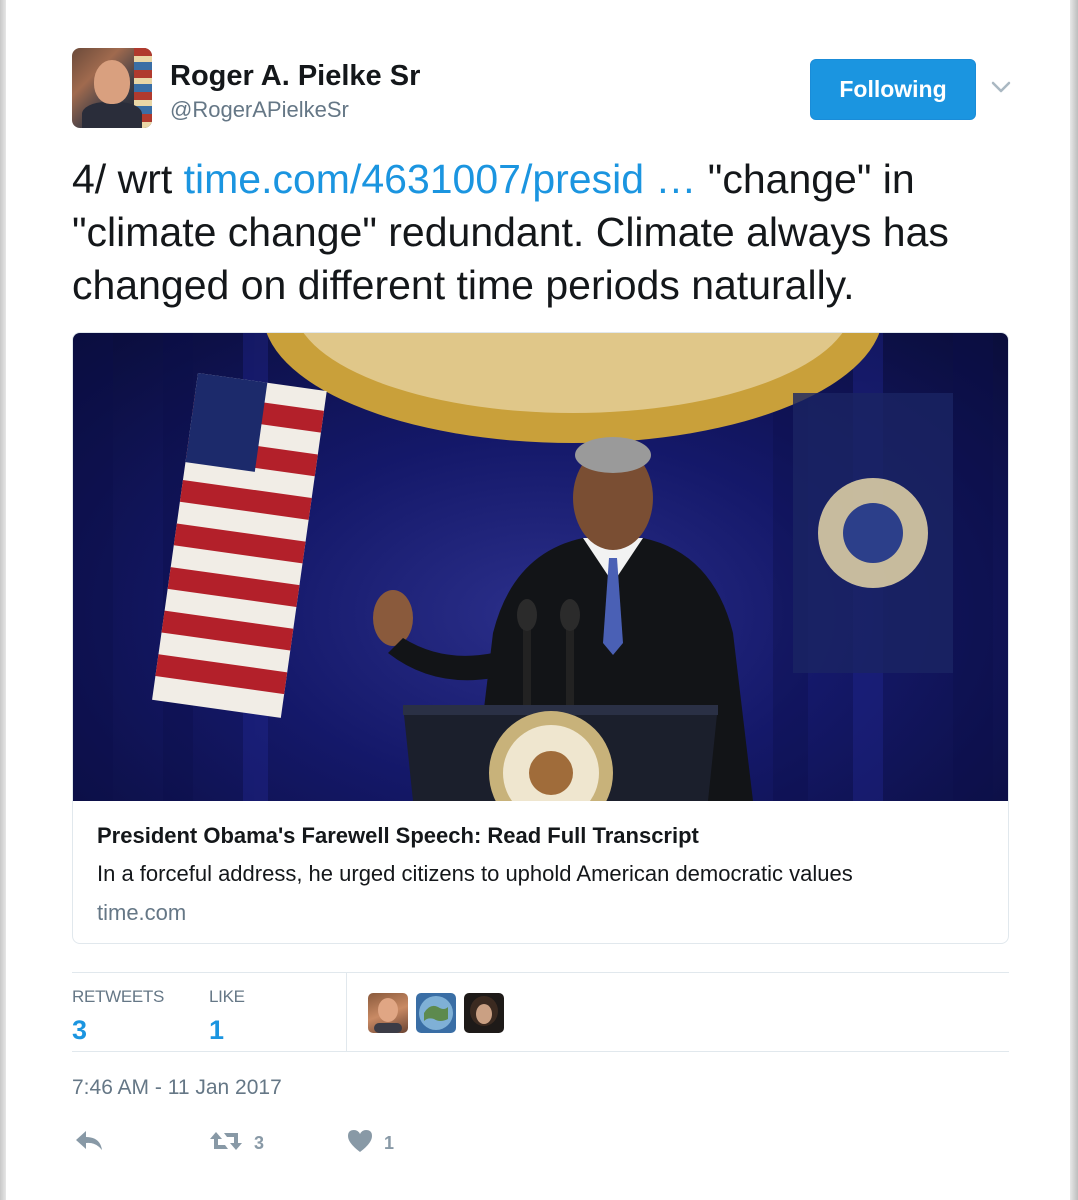  What do you see at coordinates (3, 600) in the screenshot?
I see `window-frame-left` at bounding box center [3, 600].